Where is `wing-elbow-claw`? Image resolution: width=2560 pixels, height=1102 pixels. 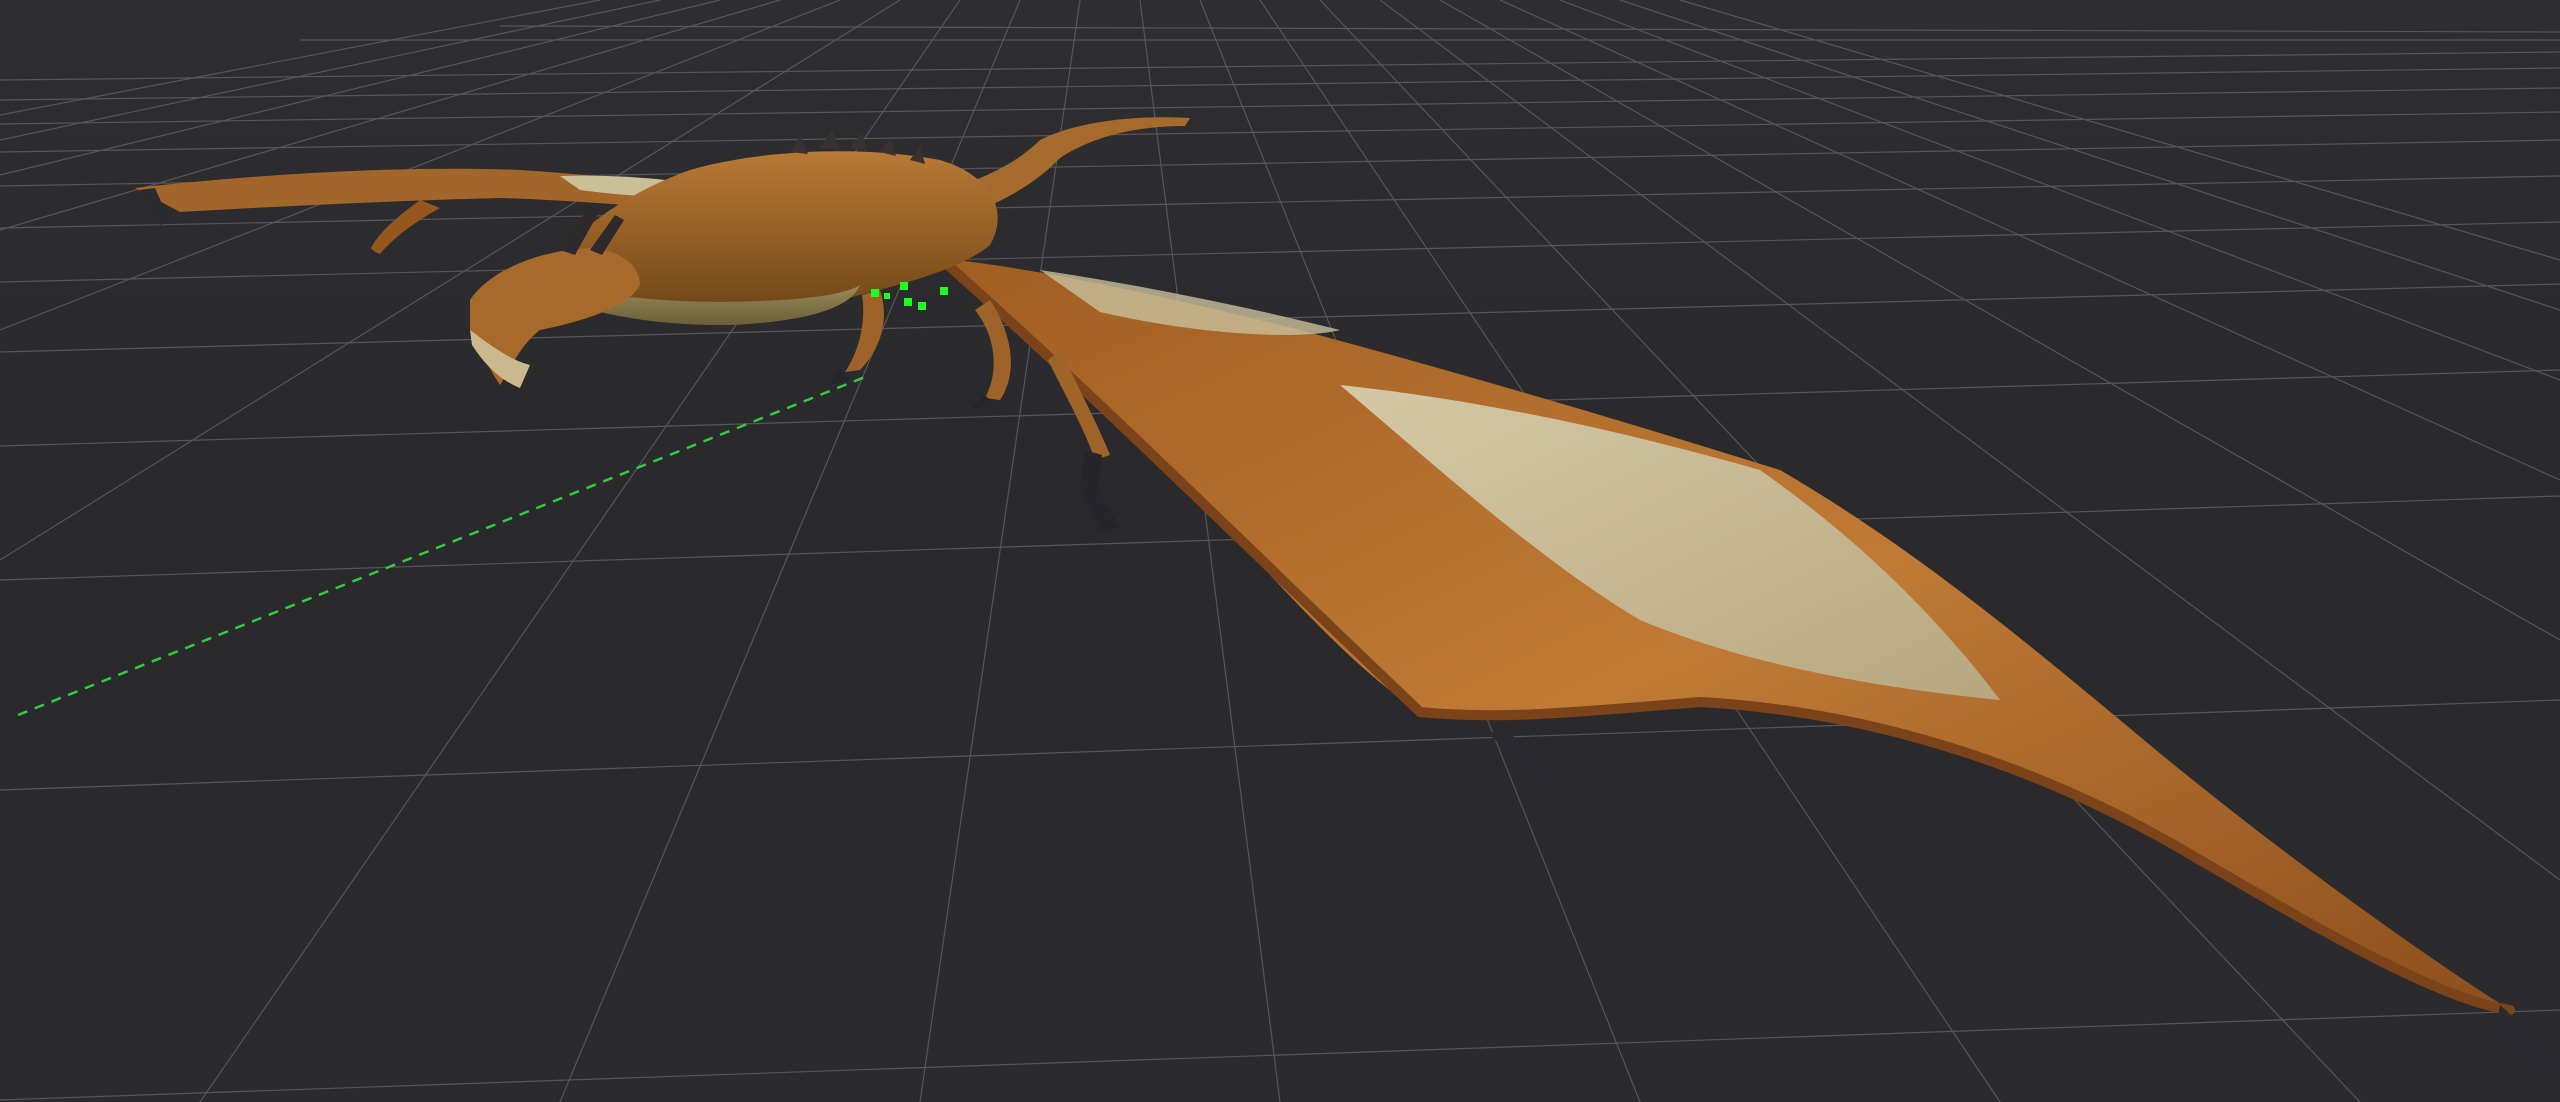
wing-elbow-claw is located at coordinates (1540, 771).